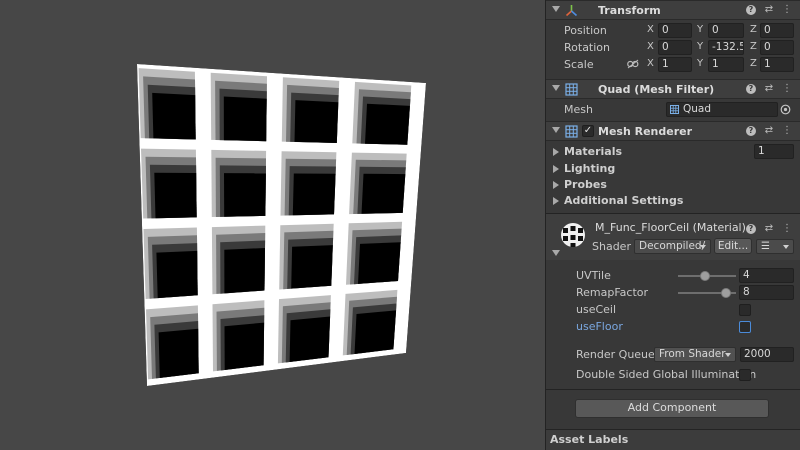 The height and width of the screenshot is (450, 800). I want to click on uvtile-row: UVTile 4, so click(673, 275).